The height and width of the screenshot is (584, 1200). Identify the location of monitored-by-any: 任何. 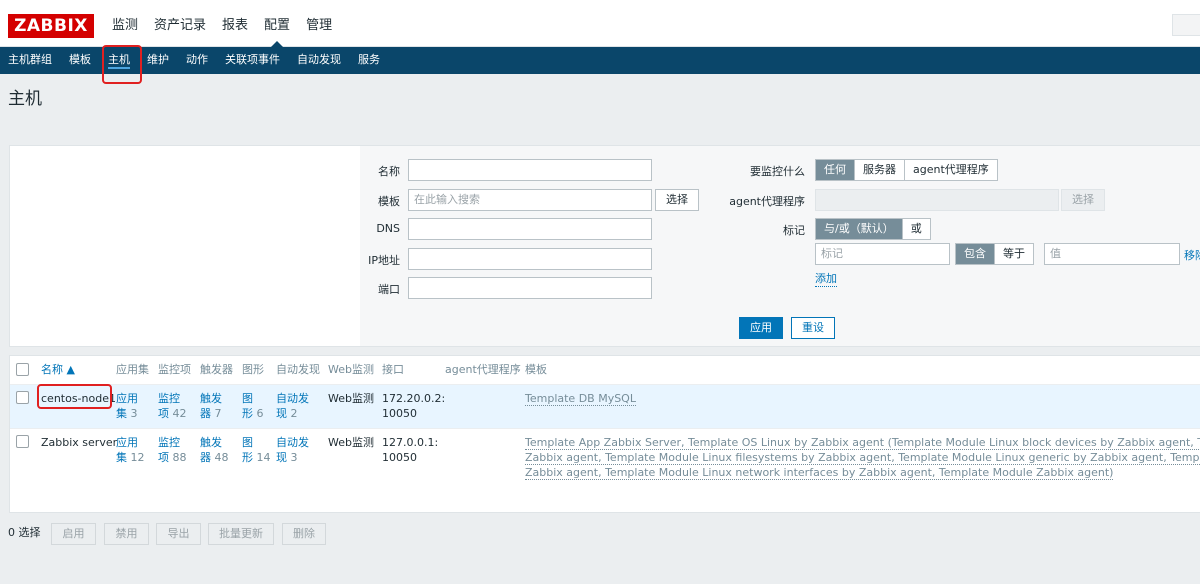
(835, 170).